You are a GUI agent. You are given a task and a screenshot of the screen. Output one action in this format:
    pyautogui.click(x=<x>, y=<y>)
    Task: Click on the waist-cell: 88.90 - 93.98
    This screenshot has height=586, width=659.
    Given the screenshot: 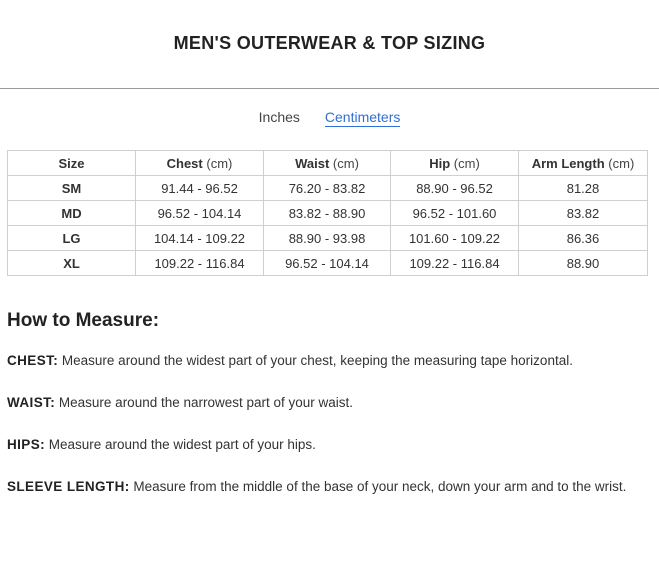 What is the action you would take?
    pyautogui.click(x=327, y=238)
    